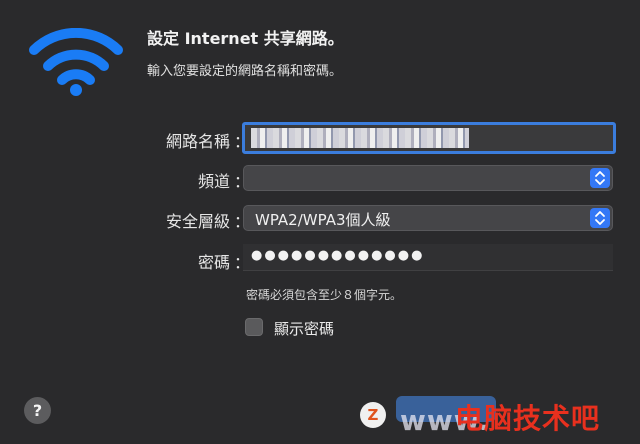 The image size is (640, 444). Describe the element at coordinates (428, 178) in the screenshot. I see `channel-popup` at that location.